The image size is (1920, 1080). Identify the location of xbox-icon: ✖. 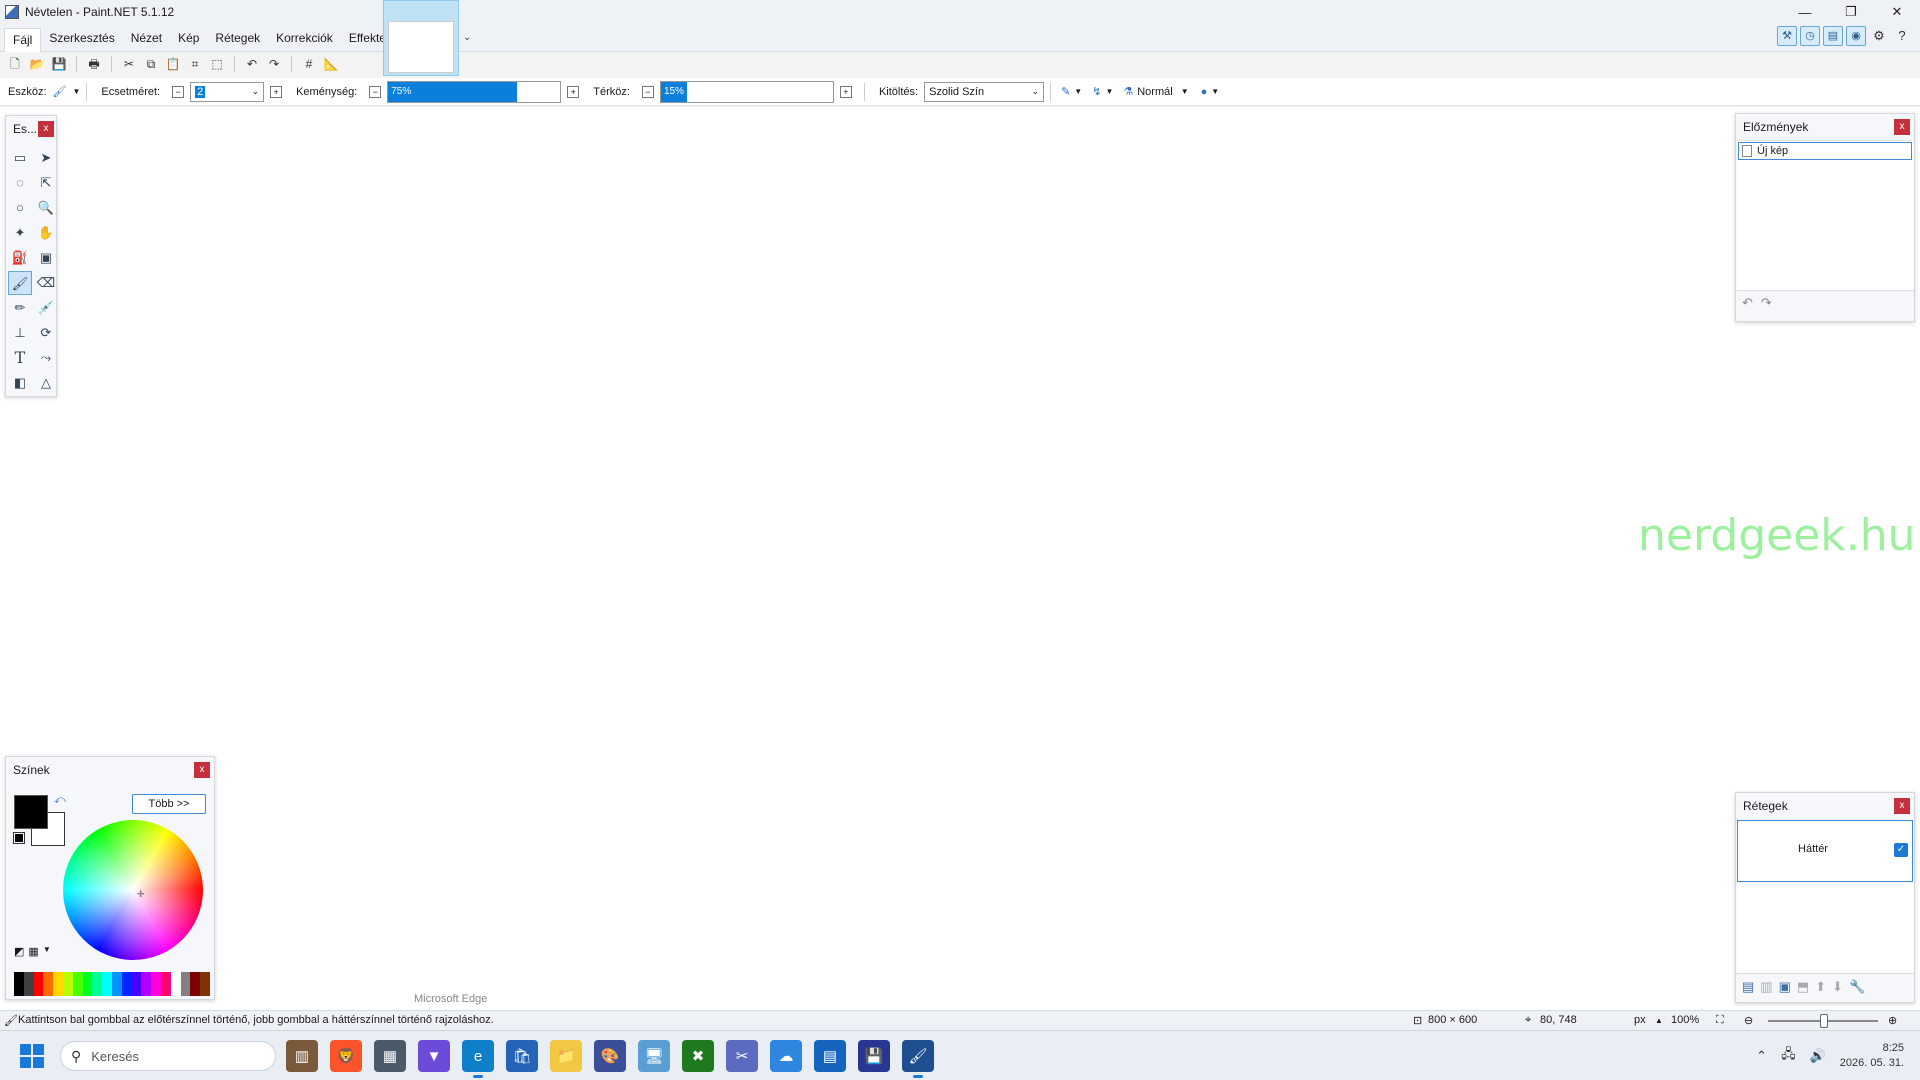
(698, 1056).